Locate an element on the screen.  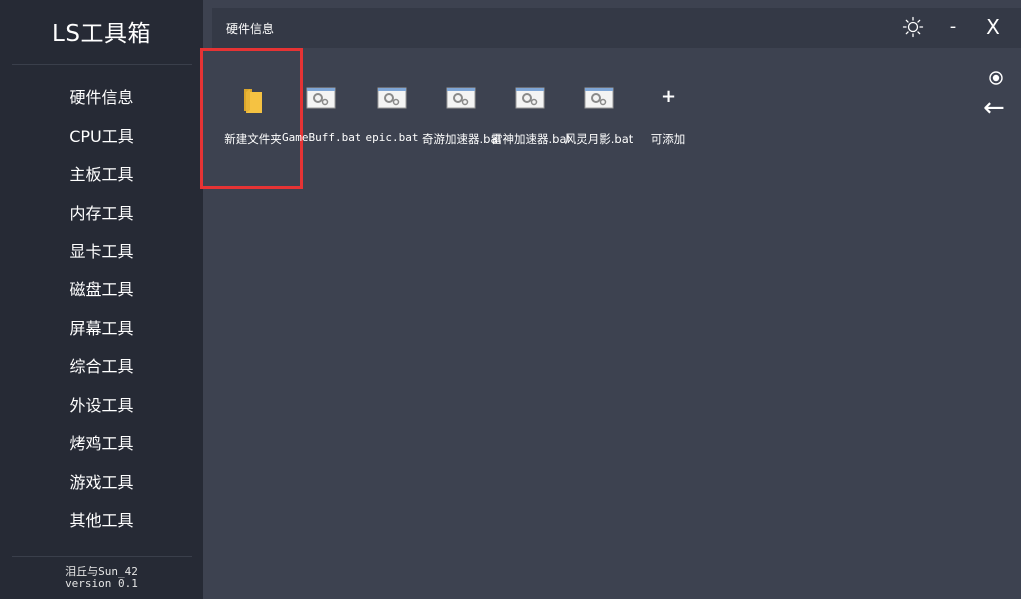
file-label: 新建文件夹 is located at coordinates (253, 139).